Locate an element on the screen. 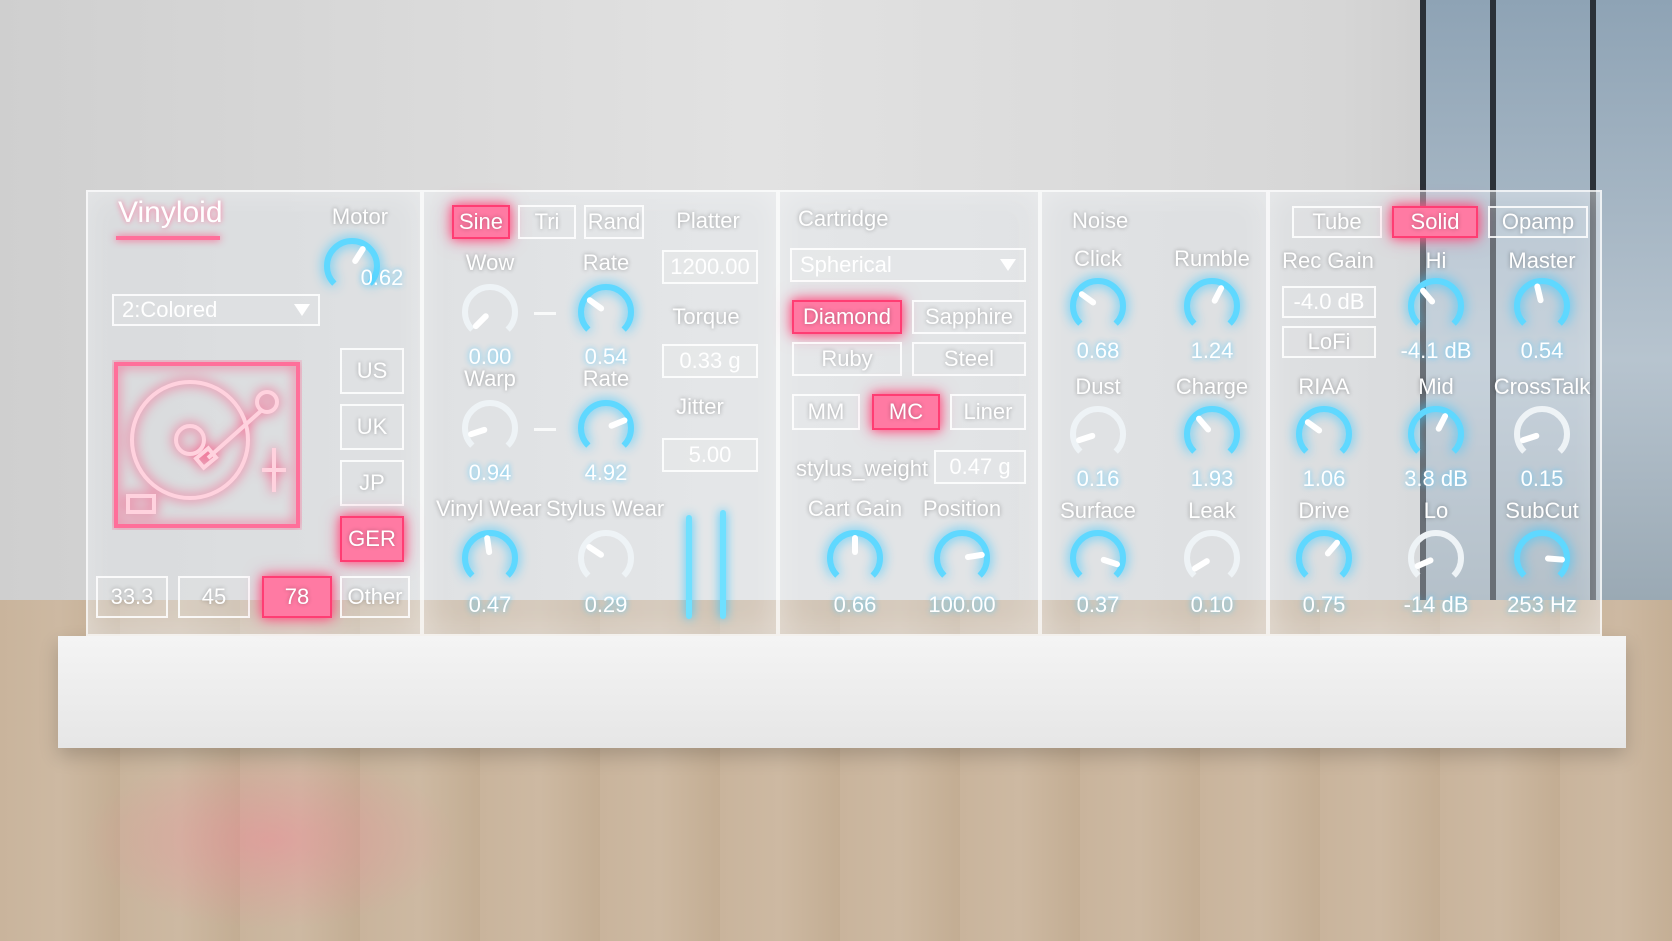 The width and height of the screenshot is (1672, 941). cart-liner-button: Liner is located at coordinates (988, 412).